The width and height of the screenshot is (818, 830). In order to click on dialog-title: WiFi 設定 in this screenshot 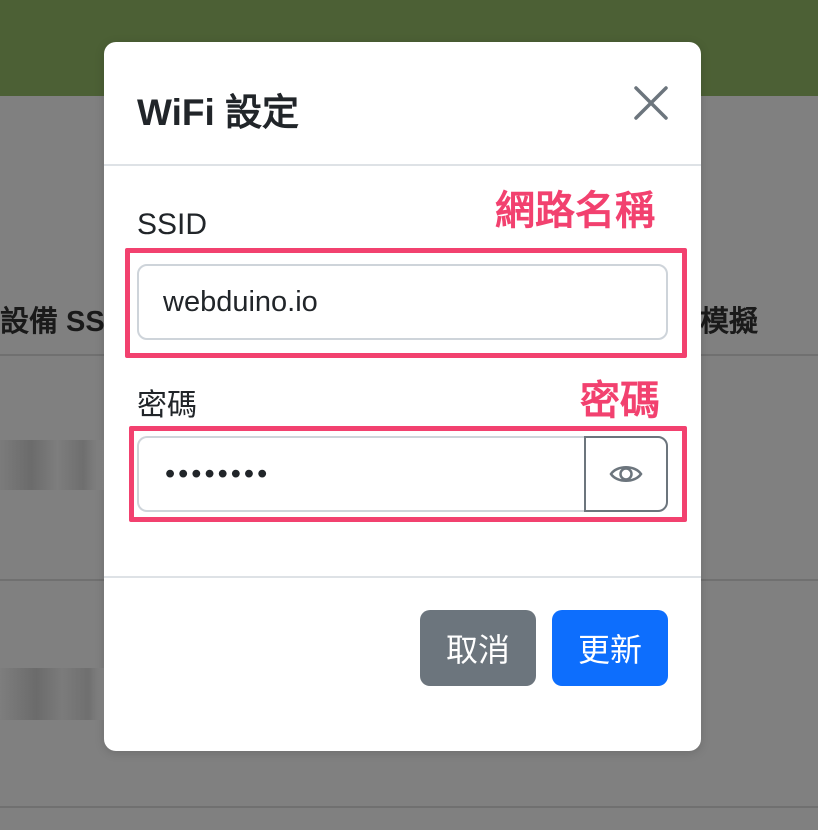, I will do `click(218, 112)`.